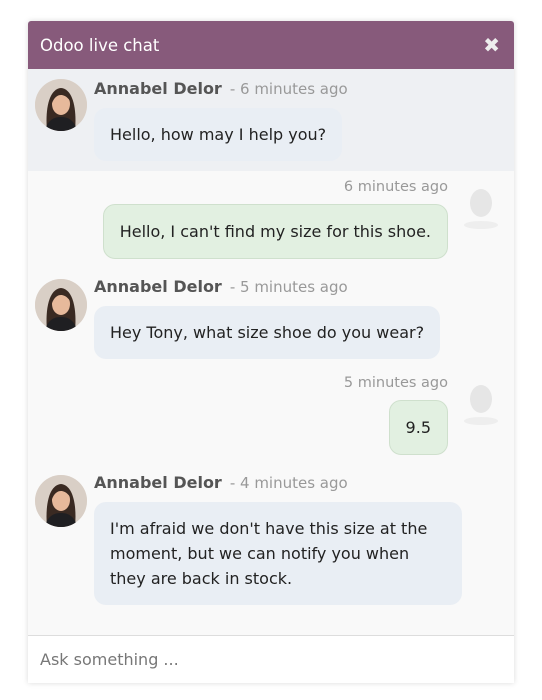 This screenshot has width=542, height=700. I want to click on message-input, so click(271, 659).